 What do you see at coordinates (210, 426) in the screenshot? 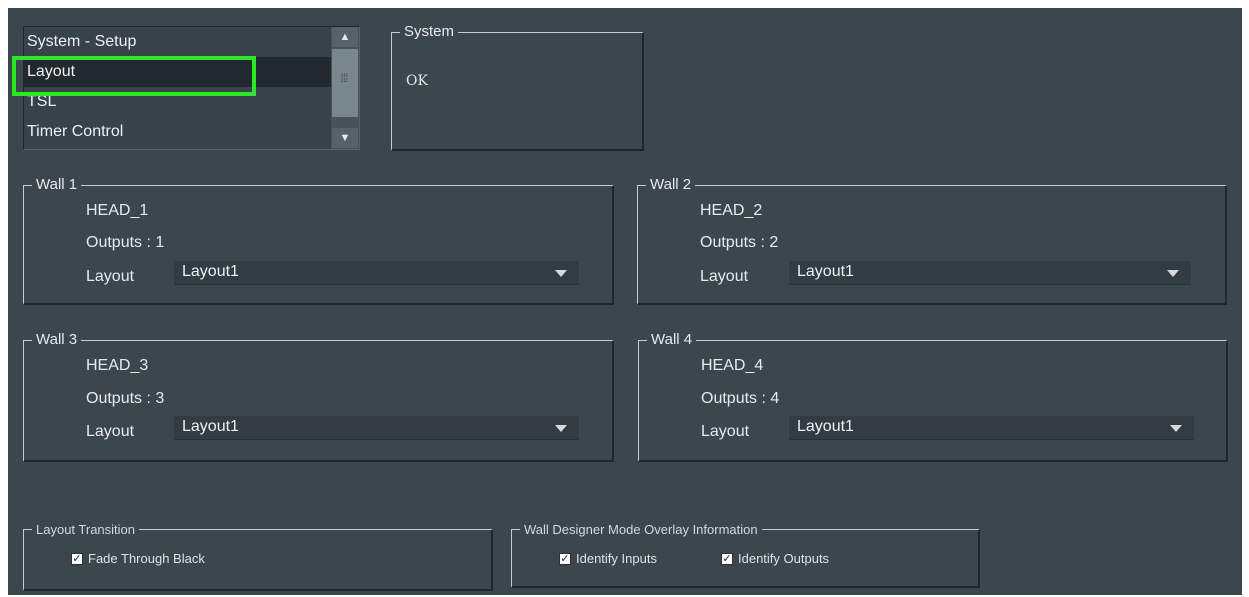
I see `wall-3-layout-value: Layout1` at bounding box center [210, 426].